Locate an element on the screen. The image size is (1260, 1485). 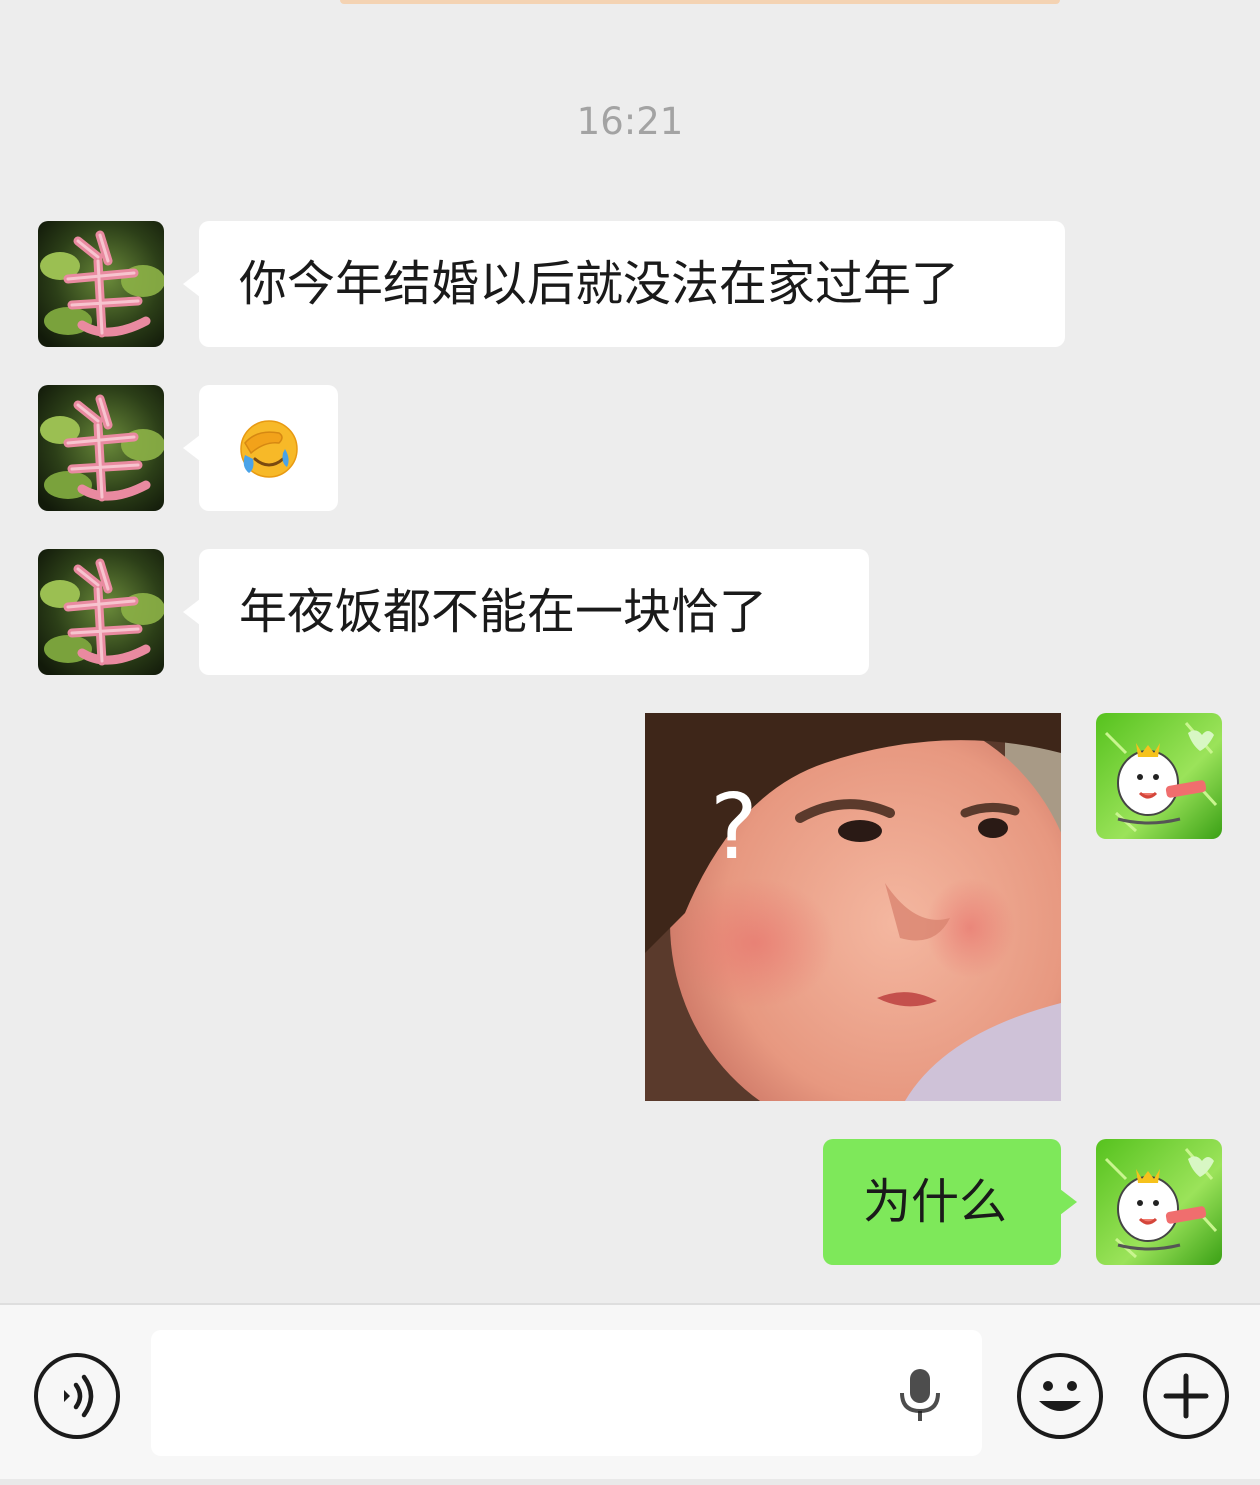
message-bubble-incoming: 你今年结婚以后就没法在家过年了 is located at coordinates (624, 284).